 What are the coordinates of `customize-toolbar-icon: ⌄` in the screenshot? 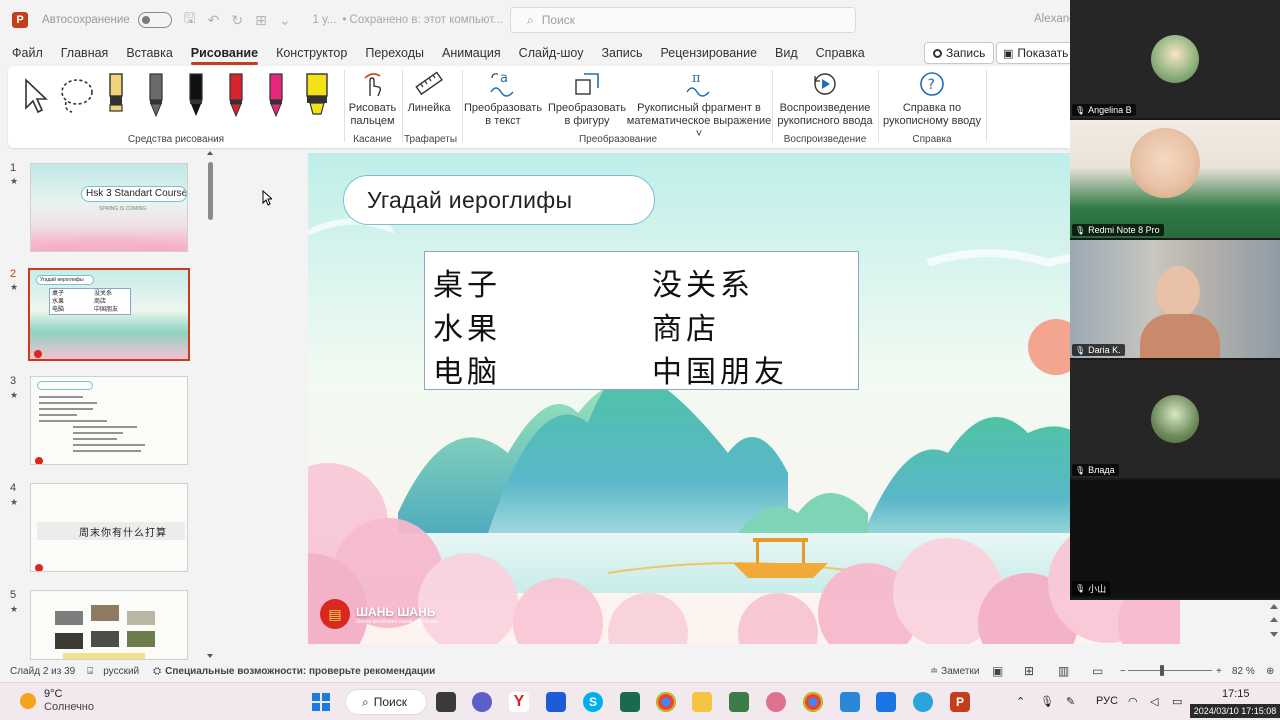 It's located at (285, 20).